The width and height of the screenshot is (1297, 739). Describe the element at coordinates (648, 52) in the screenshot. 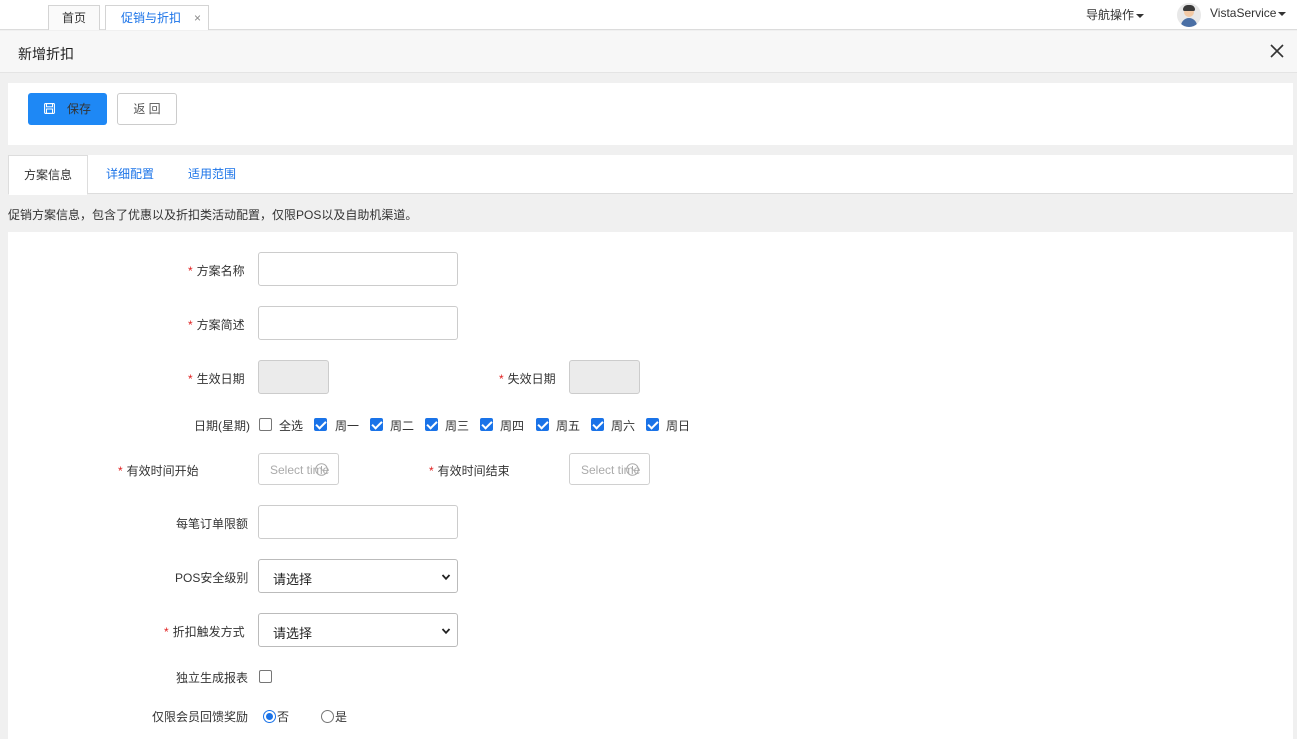

I see `title-bar: 新增折扣` at that location.